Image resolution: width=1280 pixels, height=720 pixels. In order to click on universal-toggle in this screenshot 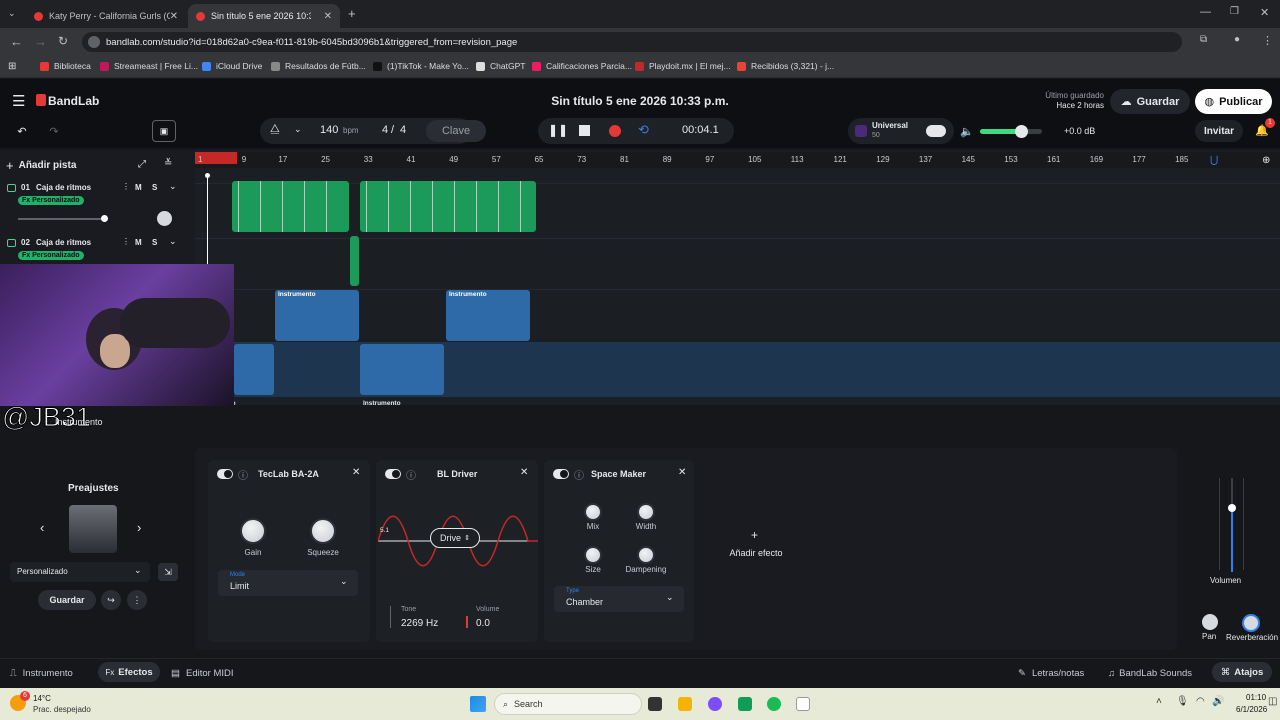, I will do `click(936, 131)`.